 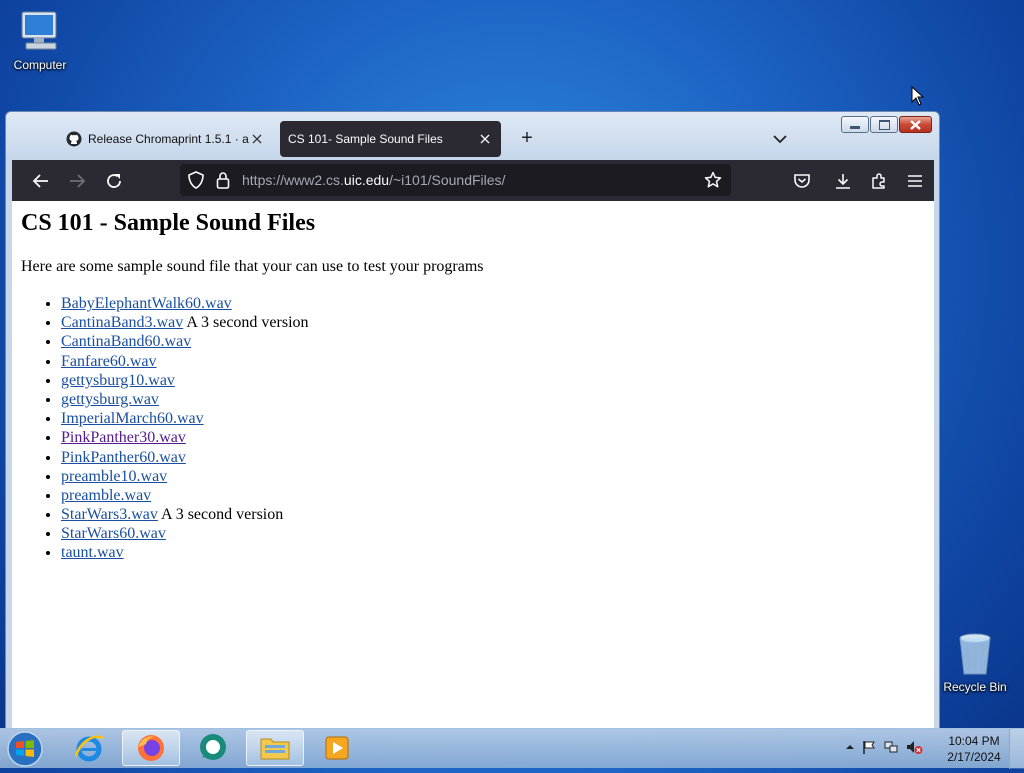 What do you see at coordinates (975, 662) in the screenshot?
I see `desktop-icon-recycle-bin: Recycle Bin` at bounding box center [975, 662].